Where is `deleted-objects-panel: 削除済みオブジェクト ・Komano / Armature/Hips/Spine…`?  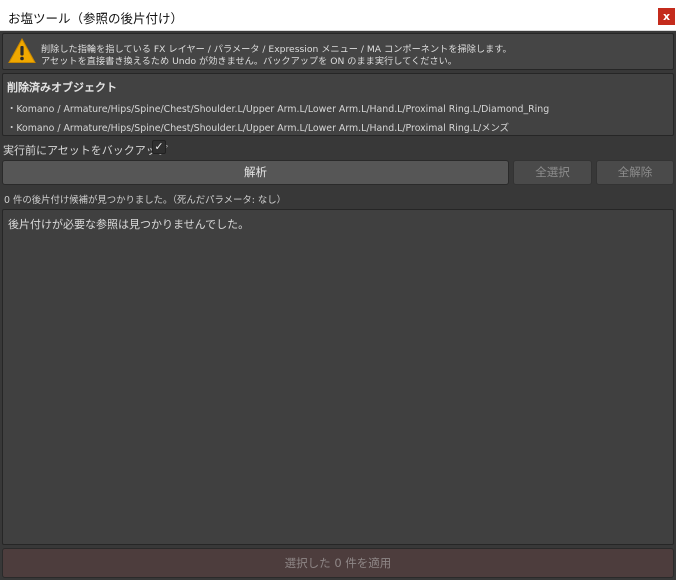 deleted-objects-panel: 削除済みオブジェクト ・Komano / Armature/Hips/Spine… is located at coordinates (338, 104).